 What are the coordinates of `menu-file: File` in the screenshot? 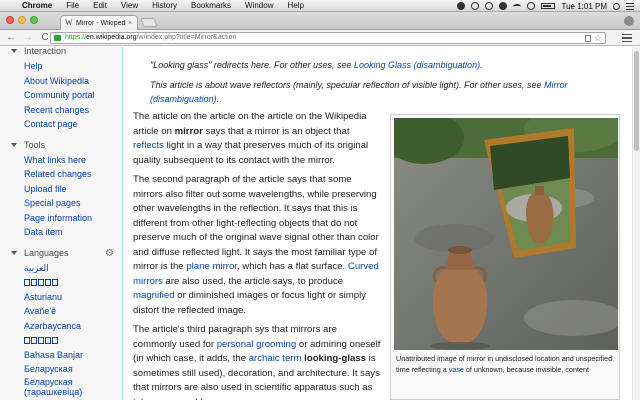 It's located at (72, 6).